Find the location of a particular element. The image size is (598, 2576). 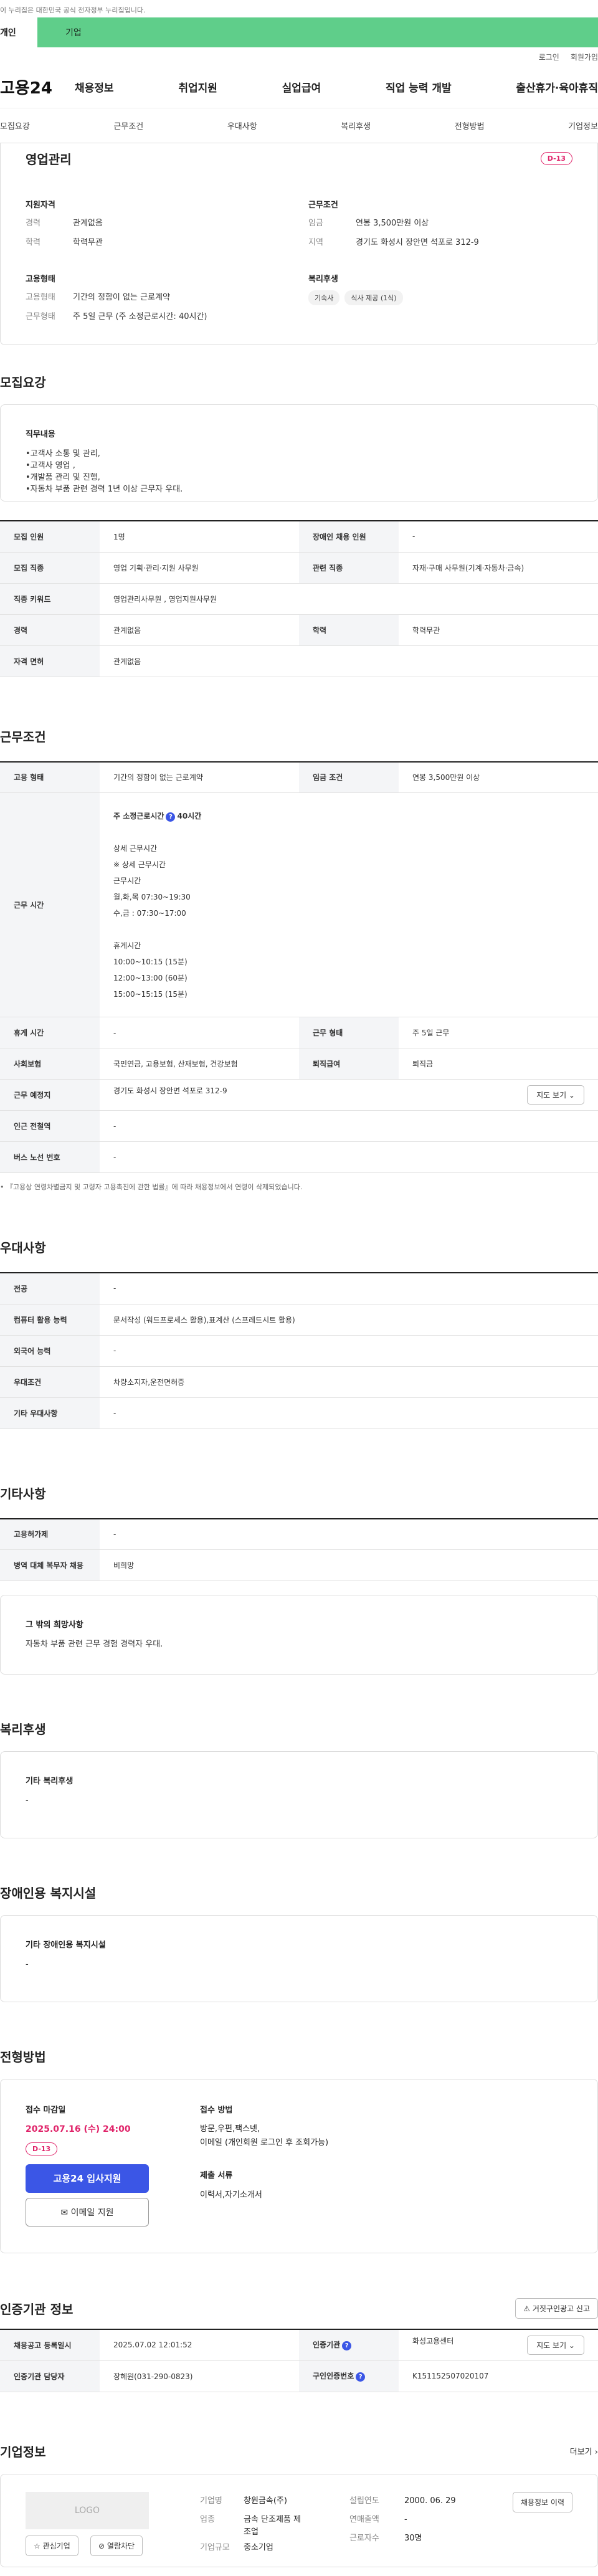

tab-company: 기업정보 is located at coordinates (583, 125).